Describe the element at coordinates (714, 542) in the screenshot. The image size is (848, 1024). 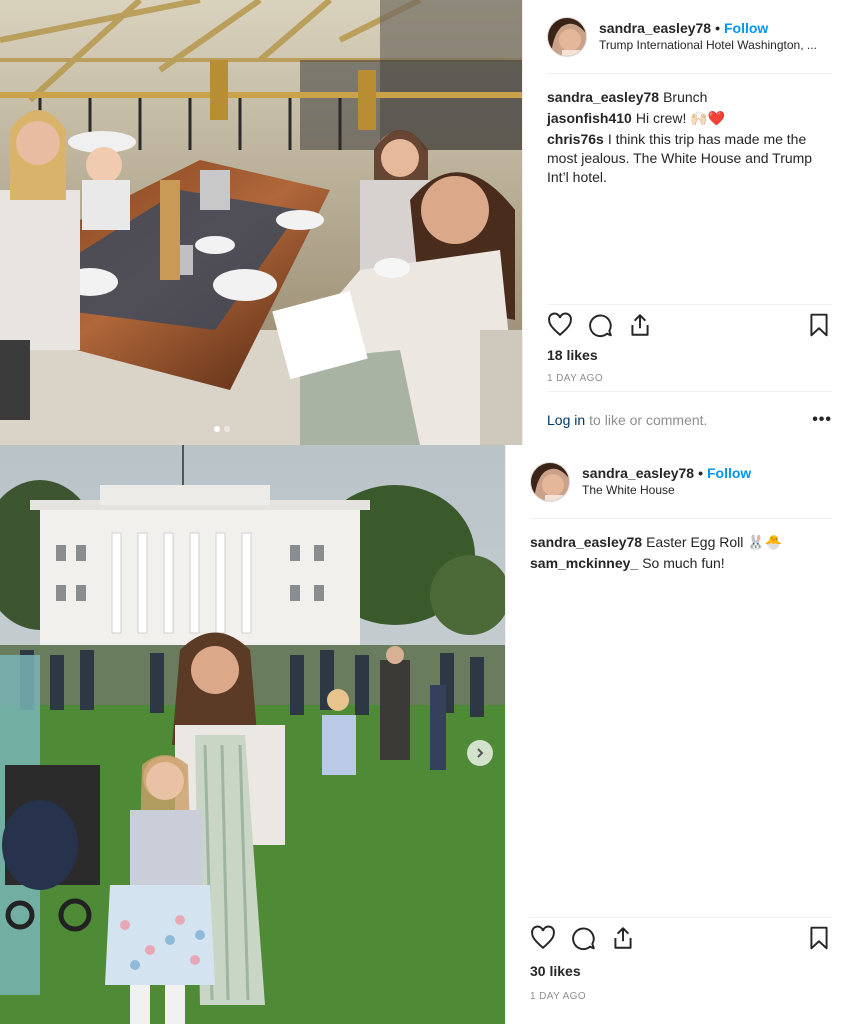
I see `comment-text: Easter Egg Roll 🐰🐣` at that location.